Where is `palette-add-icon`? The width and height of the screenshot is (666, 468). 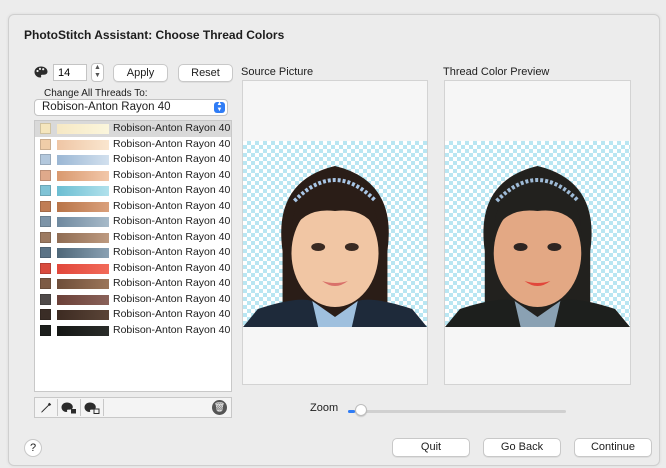 palette-add-icon is located at coordinates (68, 408).